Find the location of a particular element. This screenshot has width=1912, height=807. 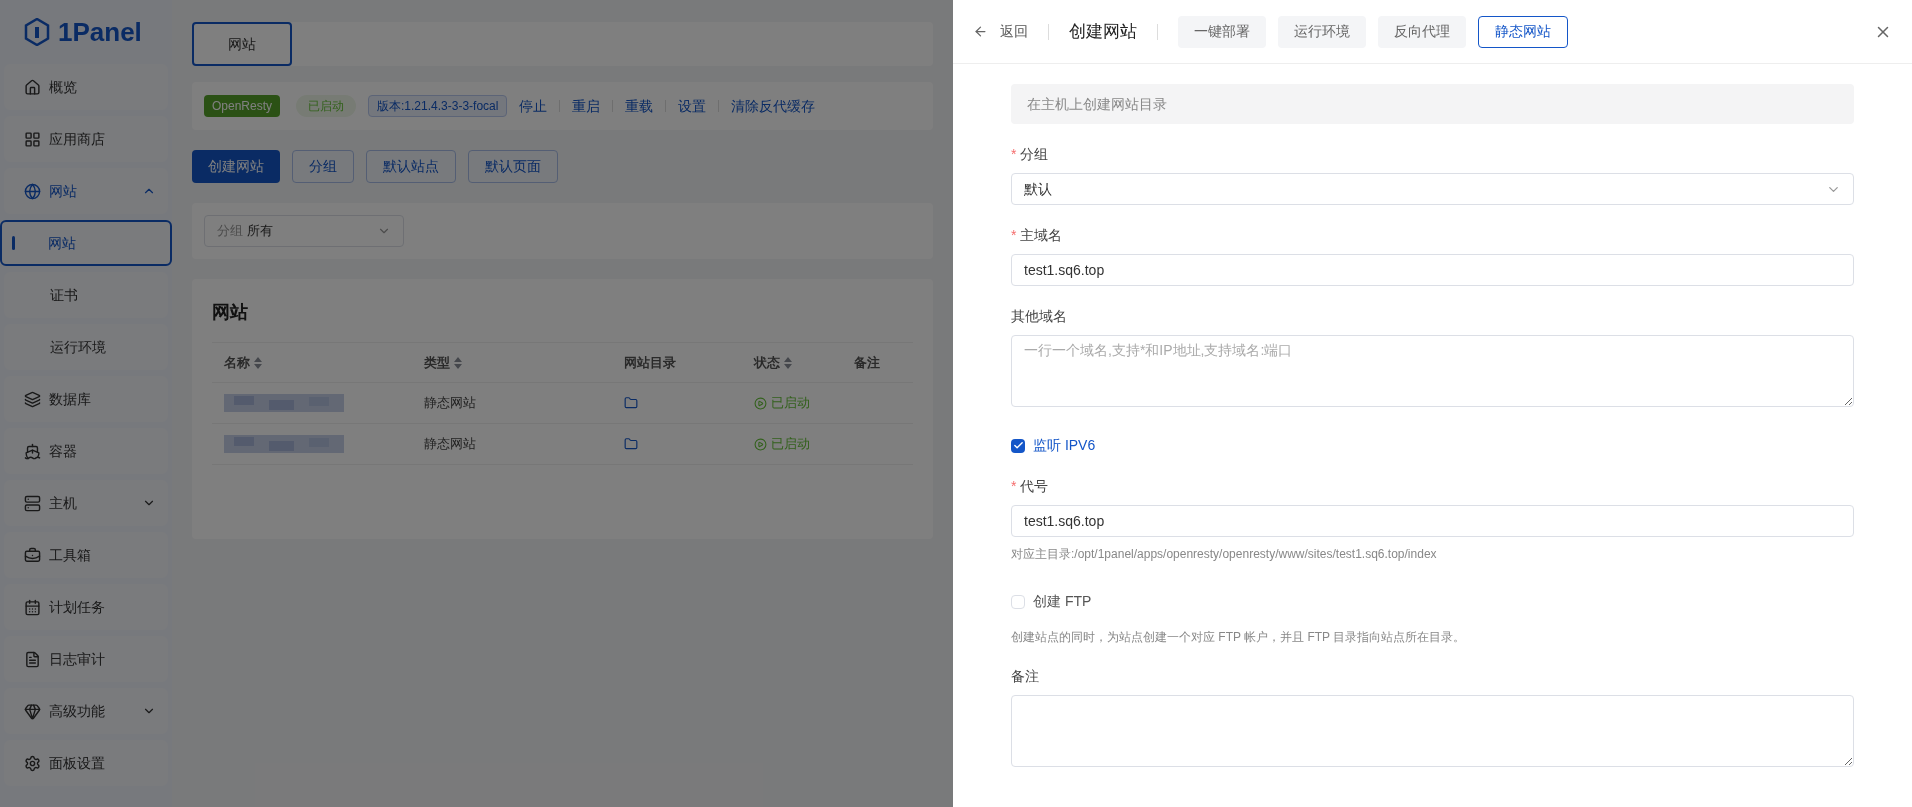

checkbox-label: 监听 IPV6 is located at coordinates (1064, 445).